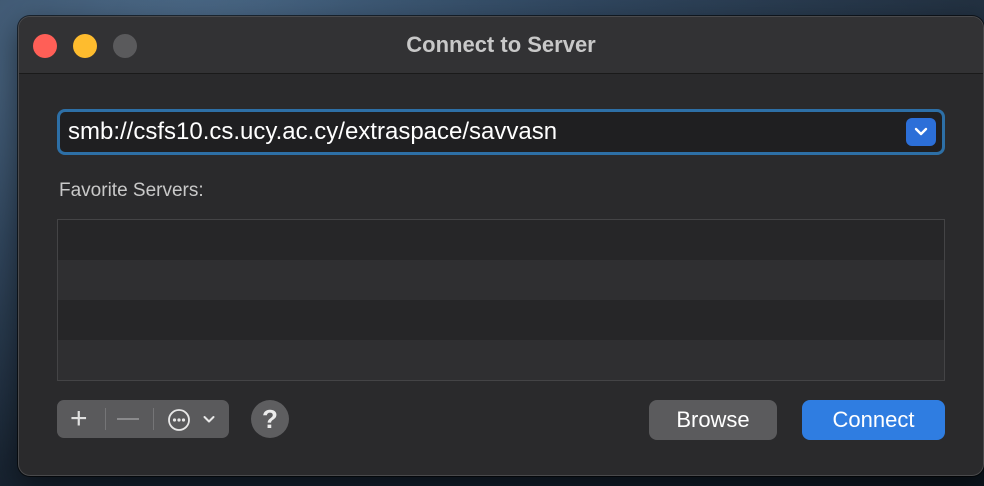 Image resolution: width=984 pixels, height=486 pixels. I want to click on browse-button: Browse, so click(713, 420).